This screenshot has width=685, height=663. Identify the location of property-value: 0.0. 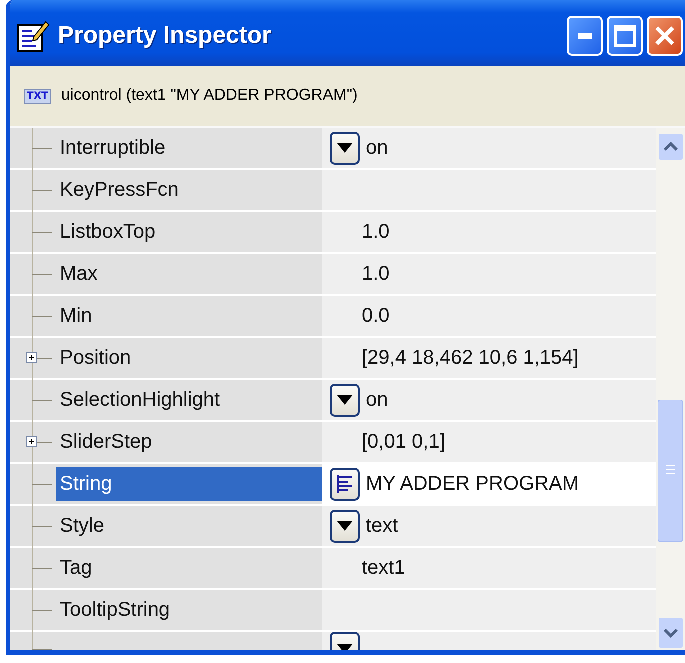
(375, 316).